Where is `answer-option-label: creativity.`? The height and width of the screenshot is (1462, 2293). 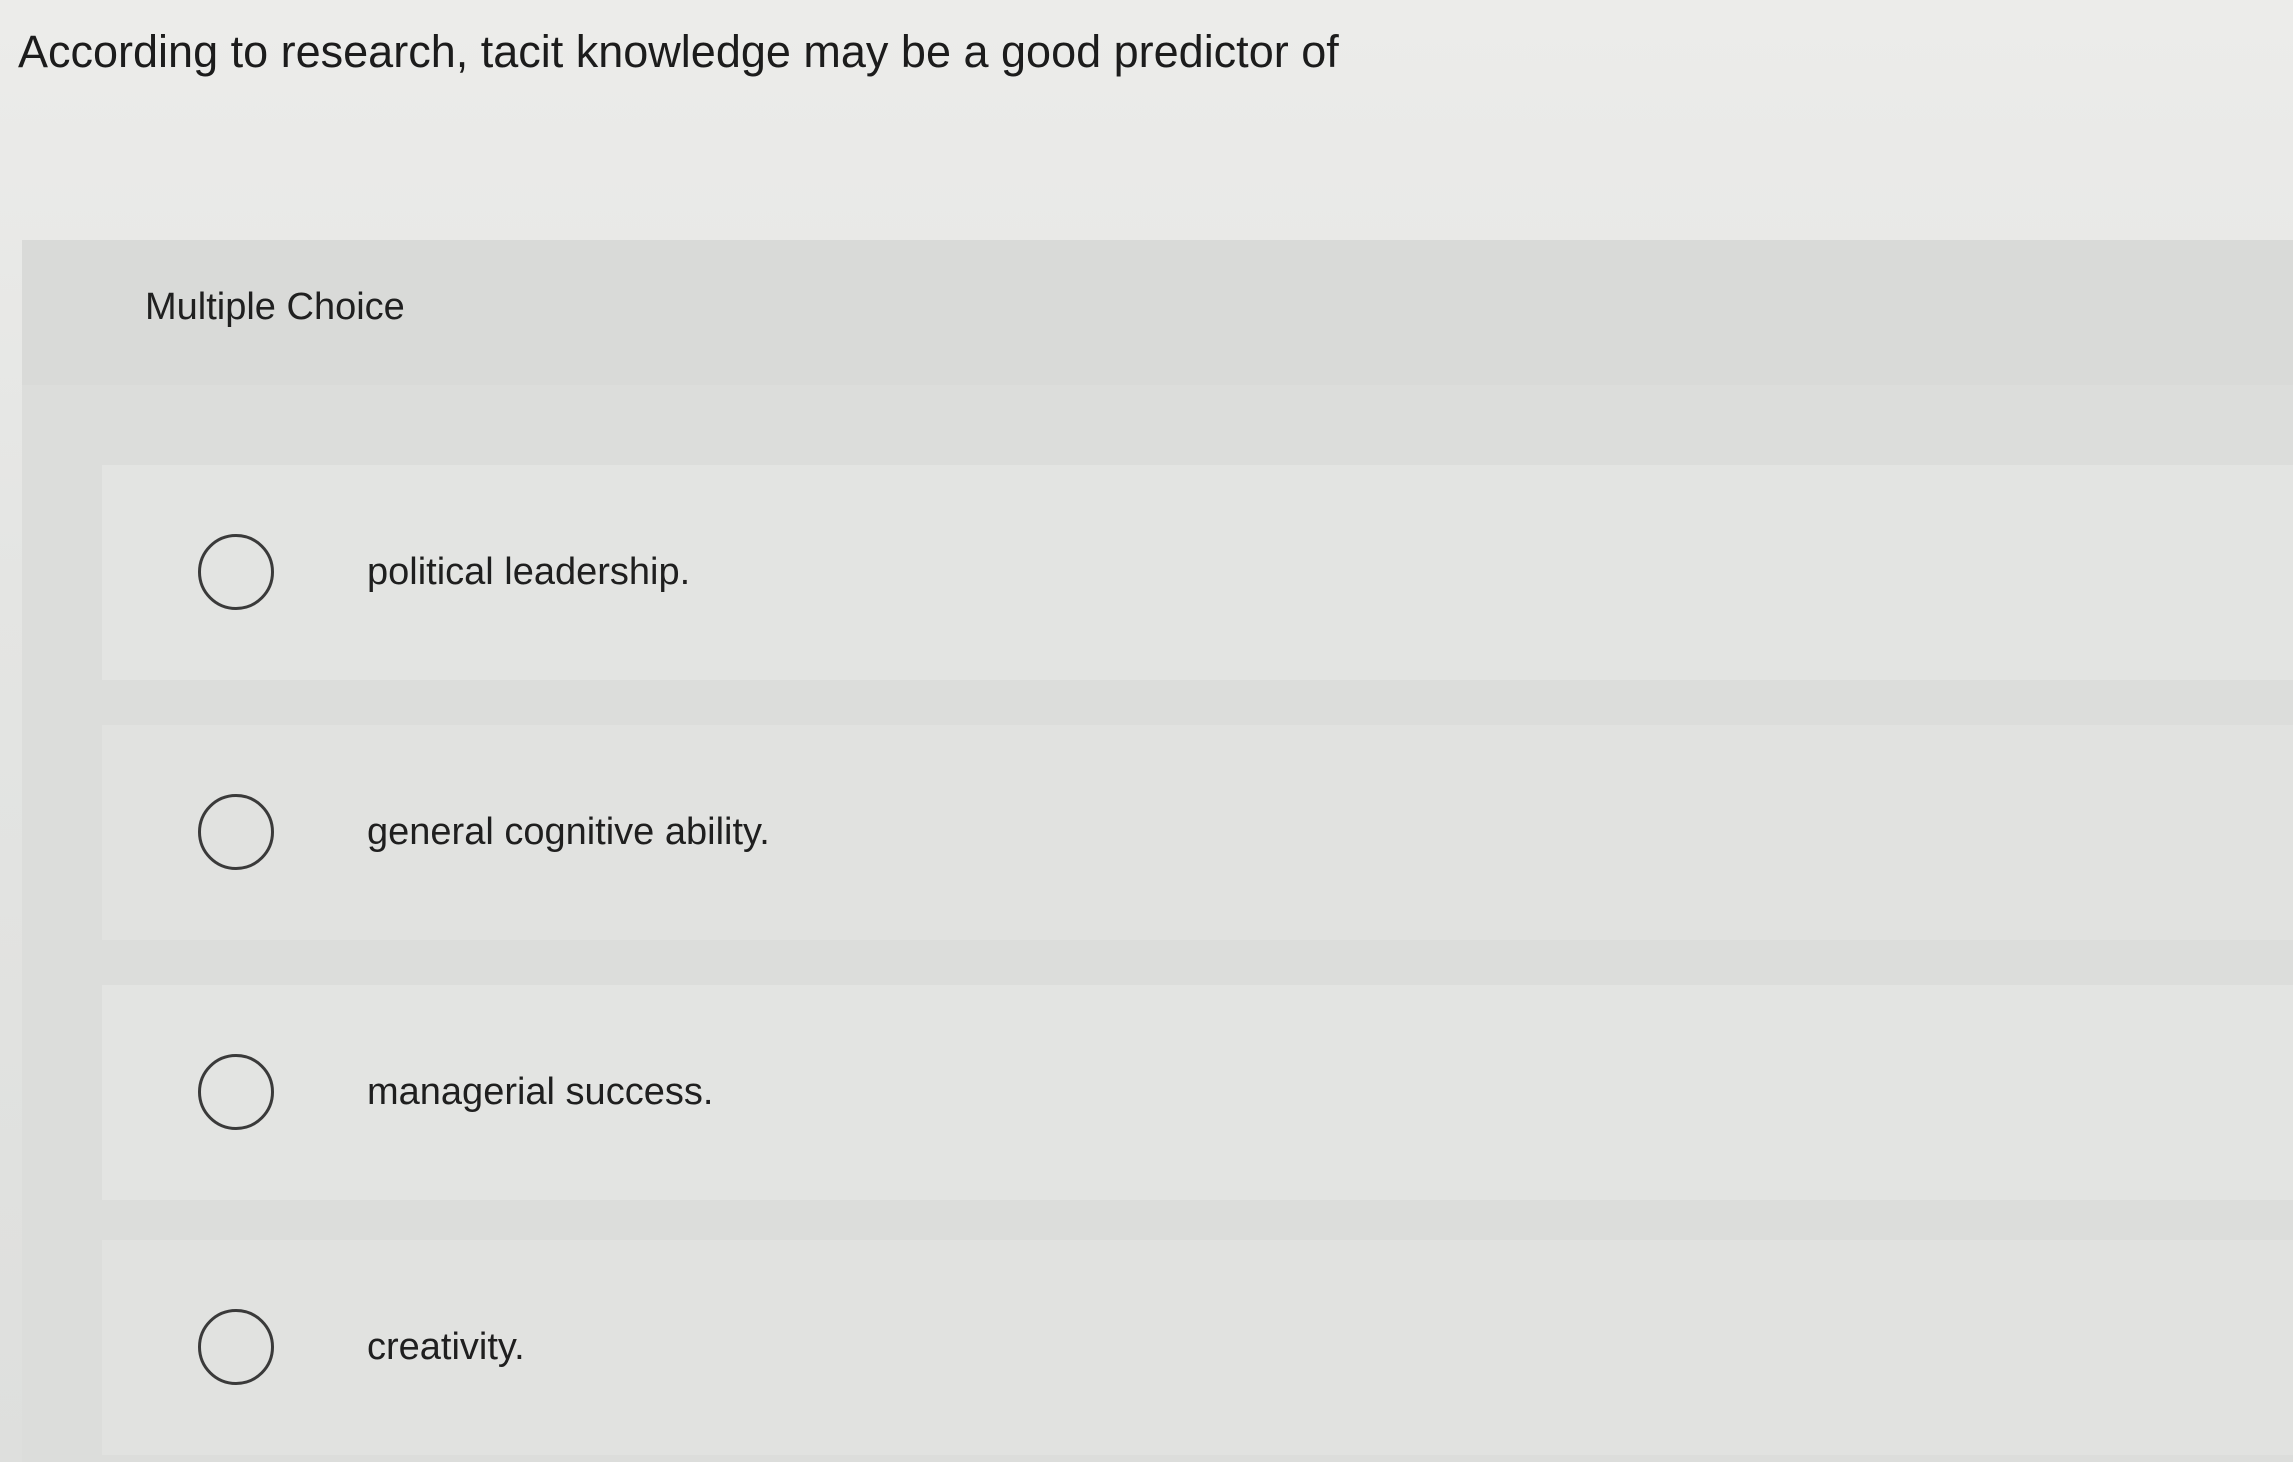
answer-option-label: creativity. is located at coordinates (446, 1347).